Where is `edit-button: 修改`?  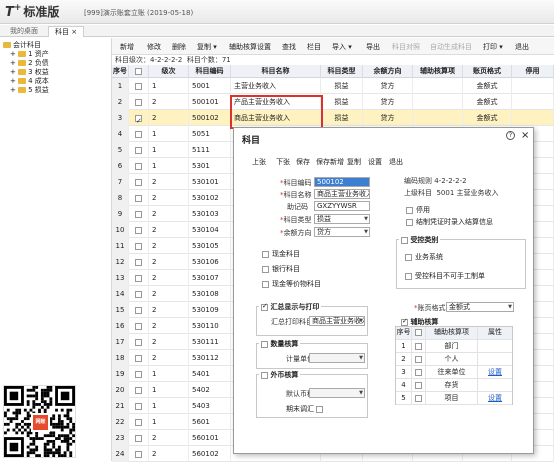
edit-button: 修改 is located at coordinates (154, 47).